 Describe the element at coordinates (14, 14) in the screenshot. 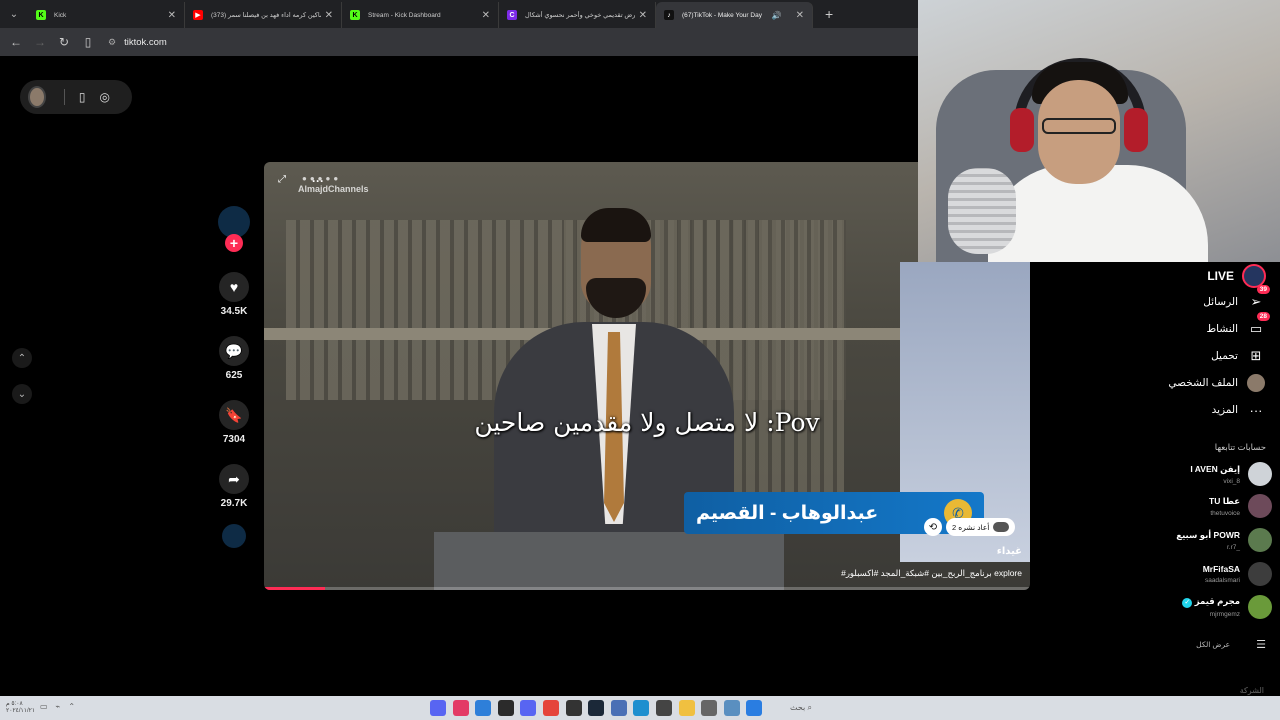

I see `tab-search-menu-icon: ⌄` at that location.